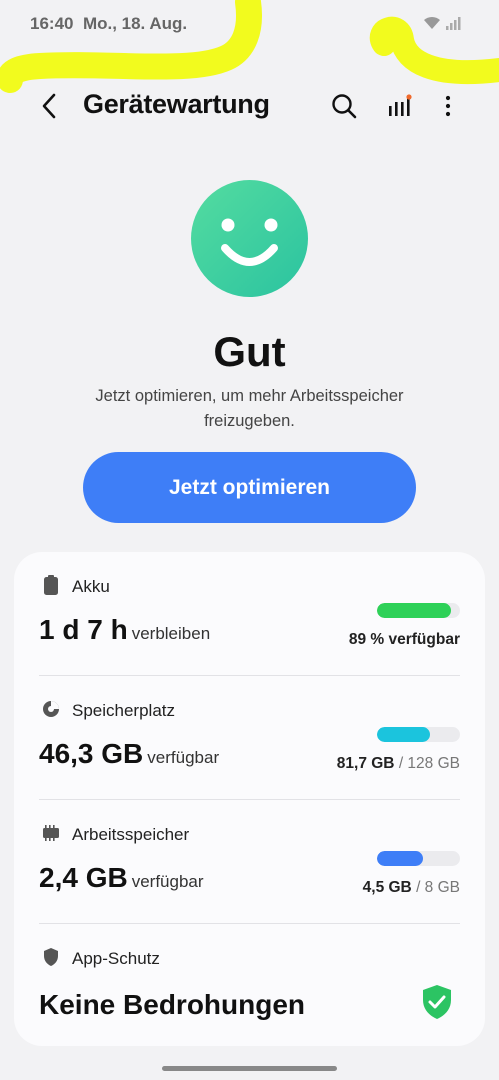 Image resolution: width=499 pixels, height=1080 pixels. I want to click on diagnostics-button, so click(399, 106).